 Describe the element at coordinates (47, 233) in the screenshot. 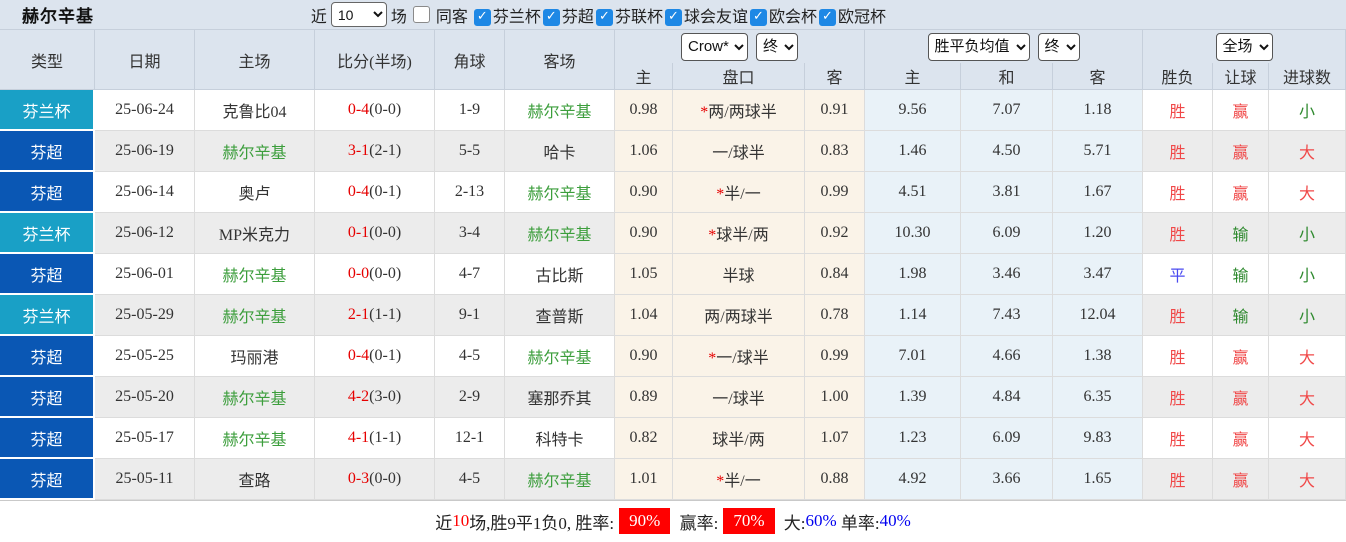

I see `league-type-cell: 芬兰杯` at that location.